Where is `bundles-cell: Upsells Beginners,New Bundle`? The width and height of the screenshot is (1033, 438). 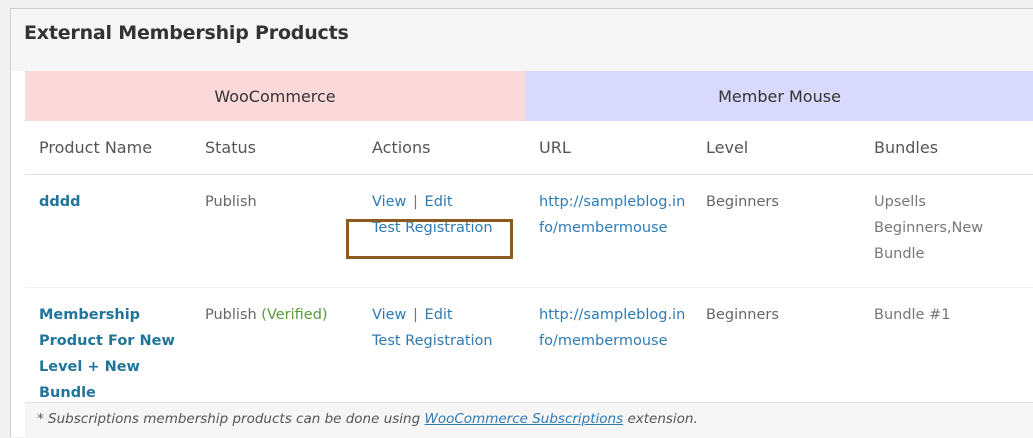
bundles-cell: Upsells Beginners,New Bundle is located at coordinates (946, 231).